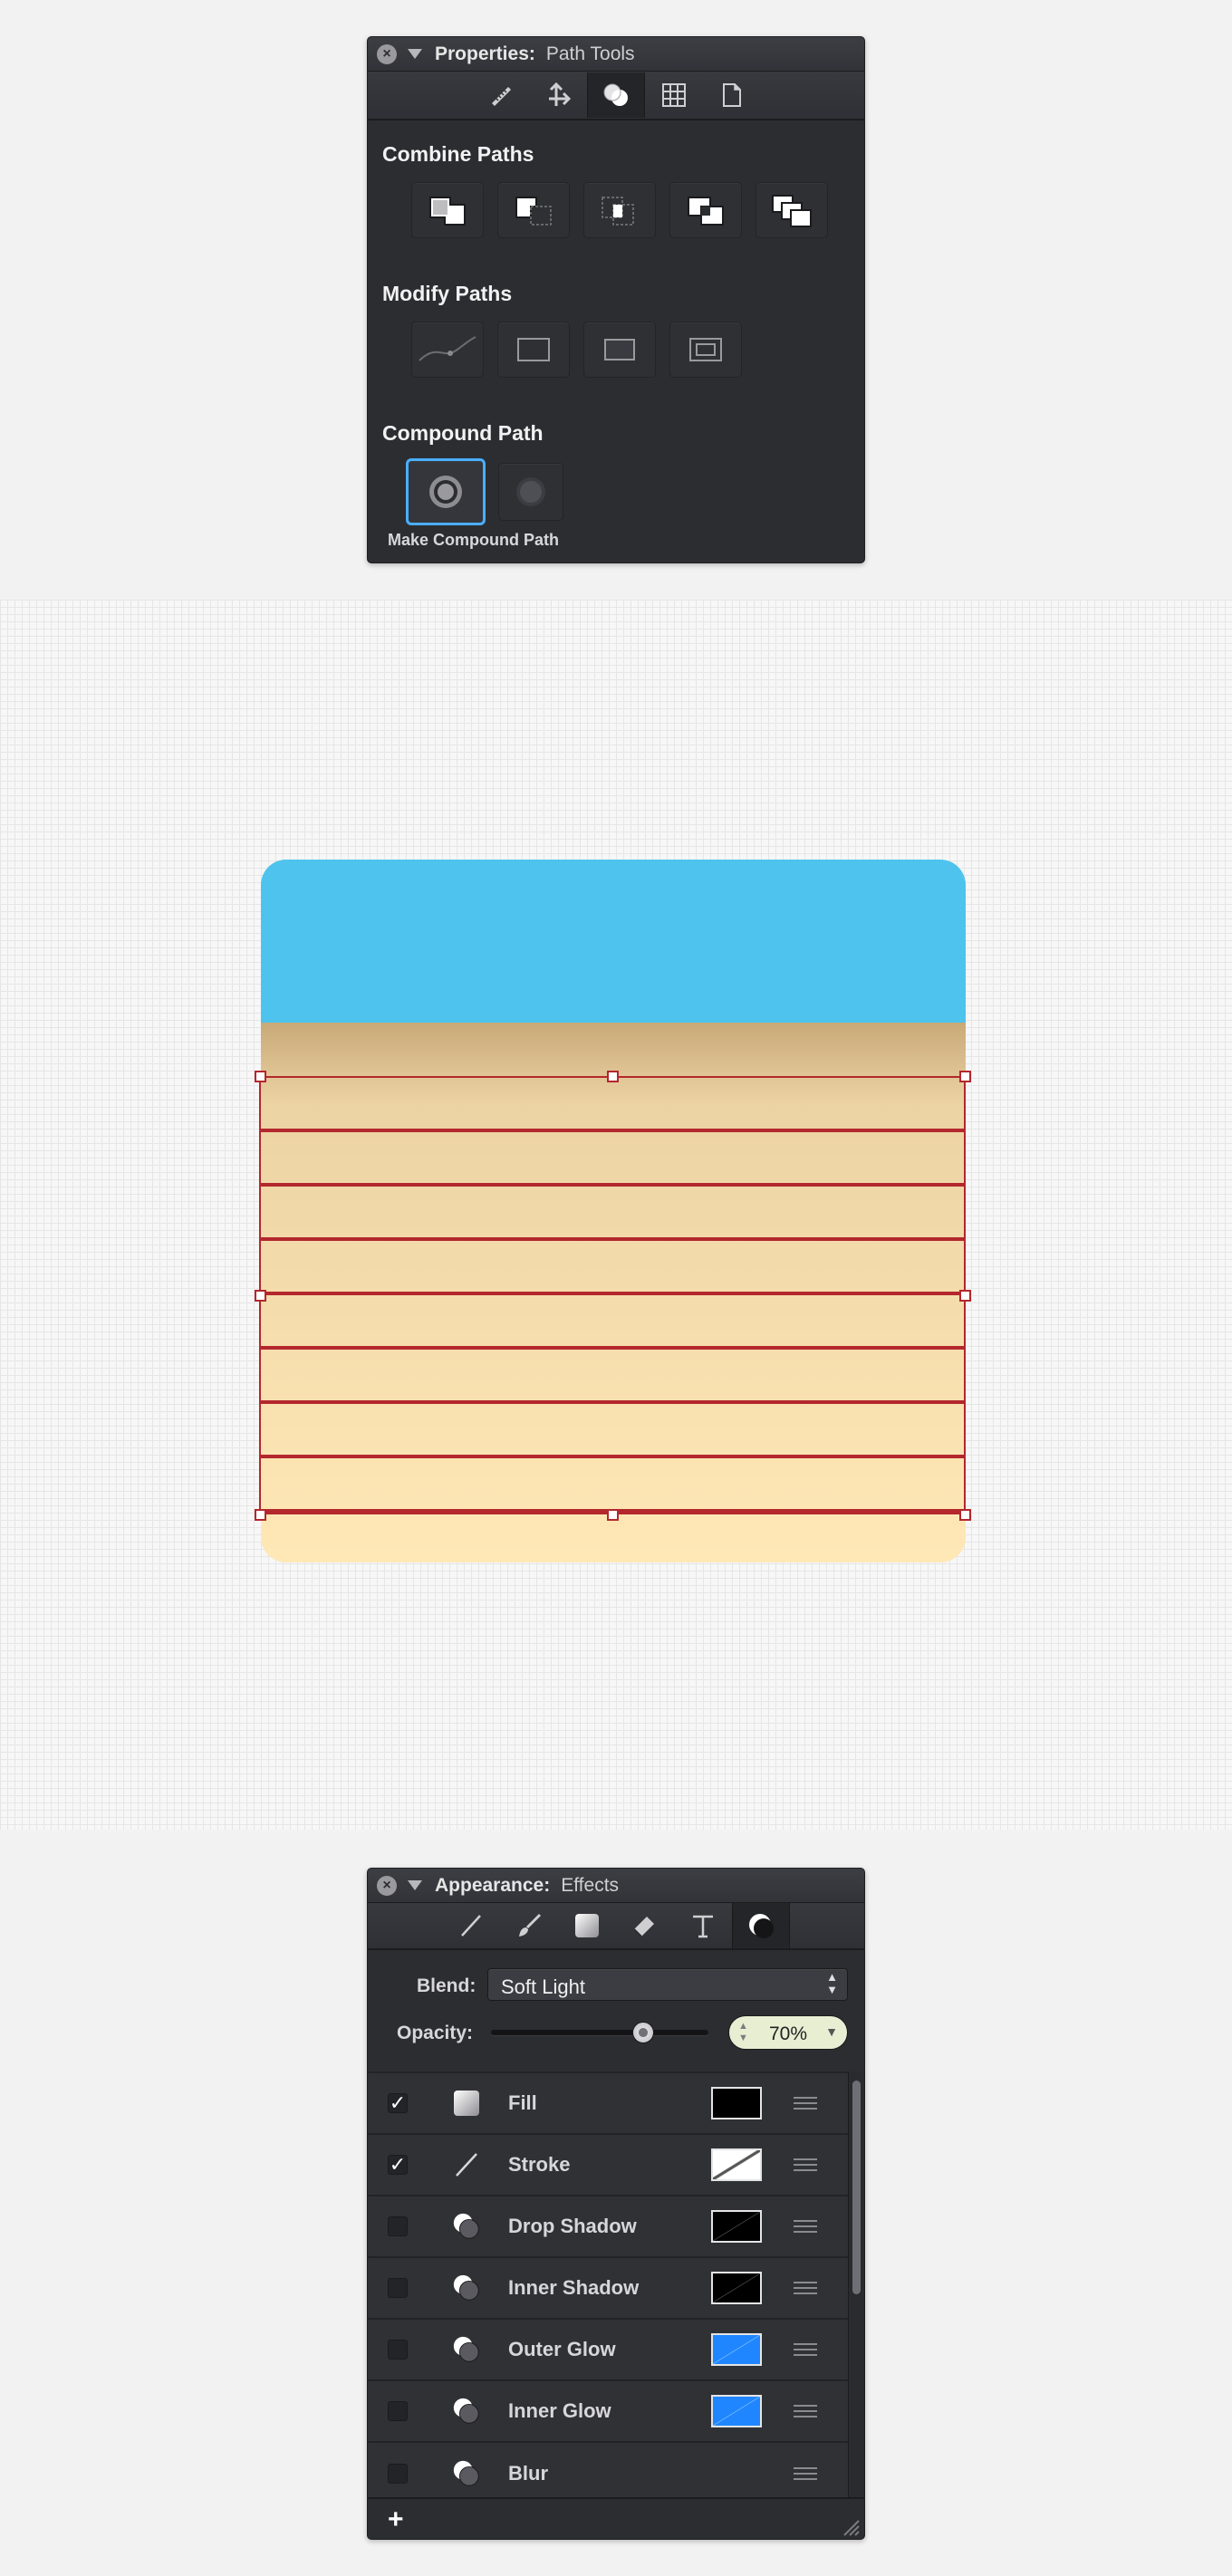 The image size is (1232, 2576). Describe the element at coordinates (398, 2288) in the screenshot. I see `inner-shadow-checkbox` at that location.